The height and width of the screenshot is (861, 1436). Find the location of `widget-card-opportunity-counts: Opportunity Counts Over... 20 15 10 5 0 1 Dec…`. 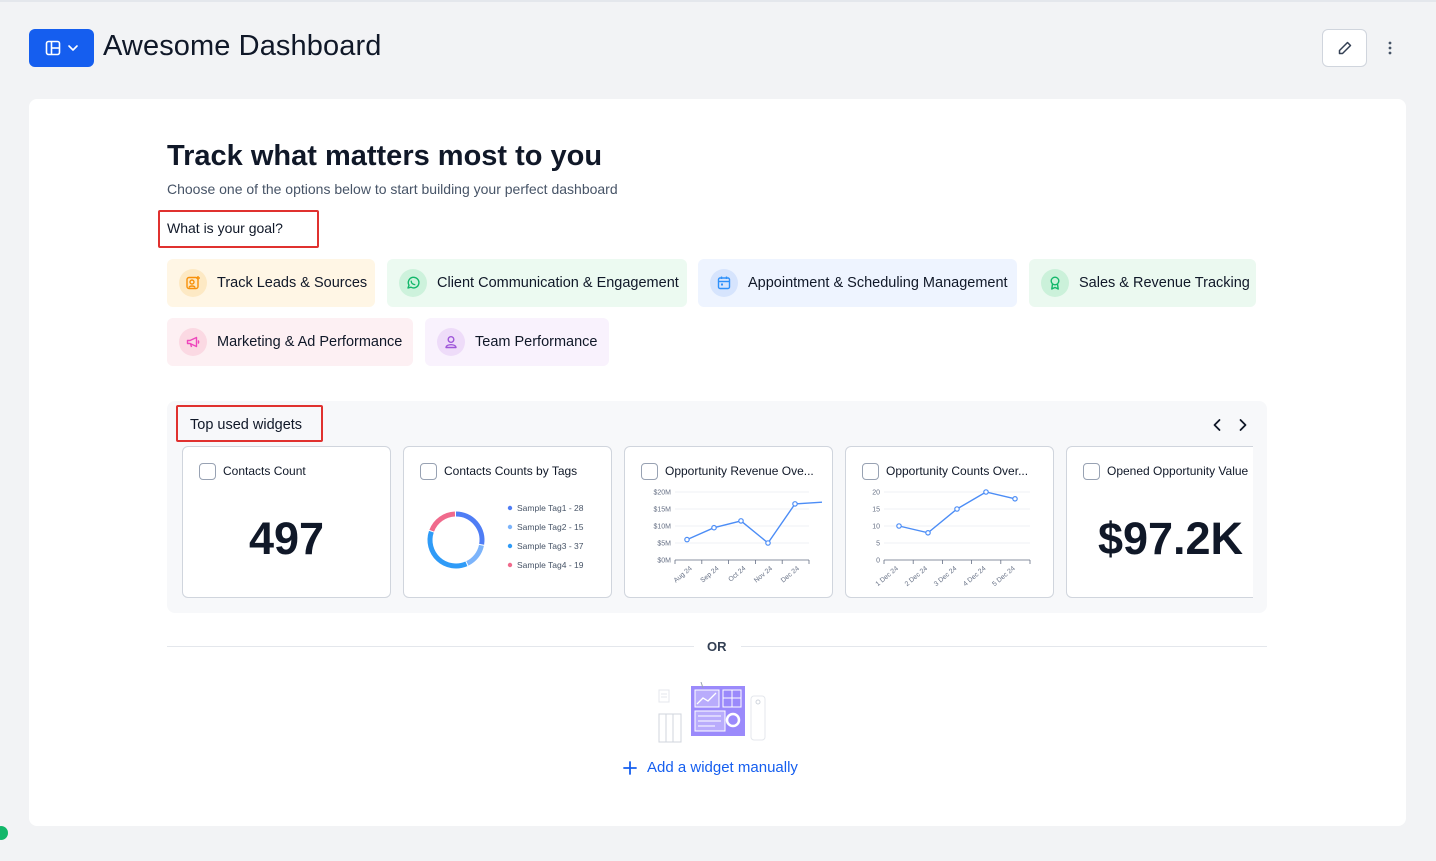

widget-card-opportunity-counts: Opportunity Counts Over... 20 15 10 5 0 1 Dec… is located at coordinates (949, 522).